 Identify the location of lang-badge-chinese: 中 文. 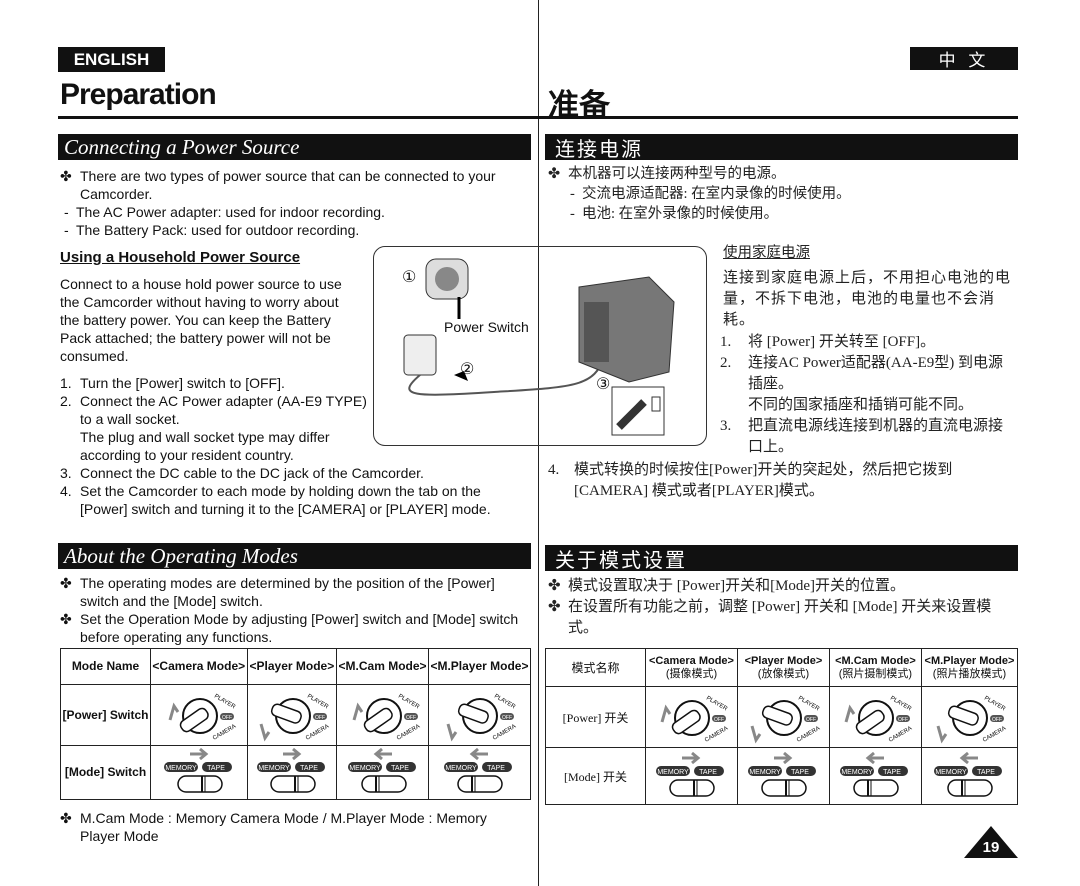
(964, 58).